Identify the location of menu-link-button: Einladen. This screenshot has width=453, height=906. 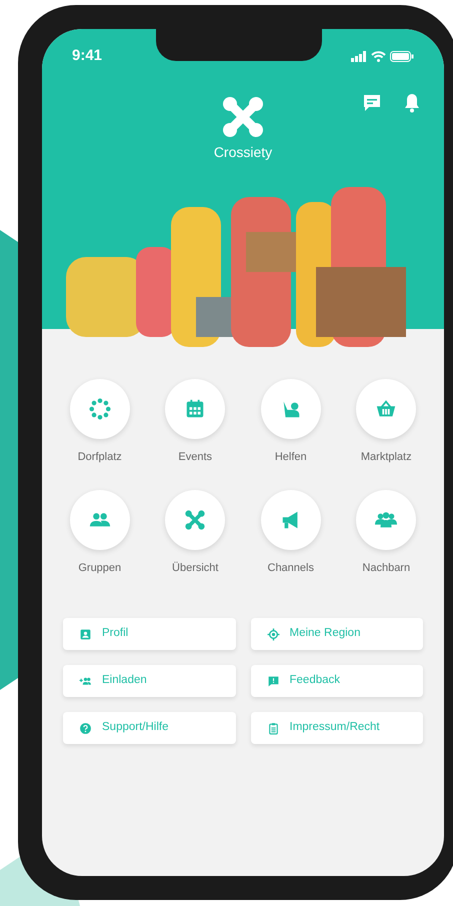
(149, 681).